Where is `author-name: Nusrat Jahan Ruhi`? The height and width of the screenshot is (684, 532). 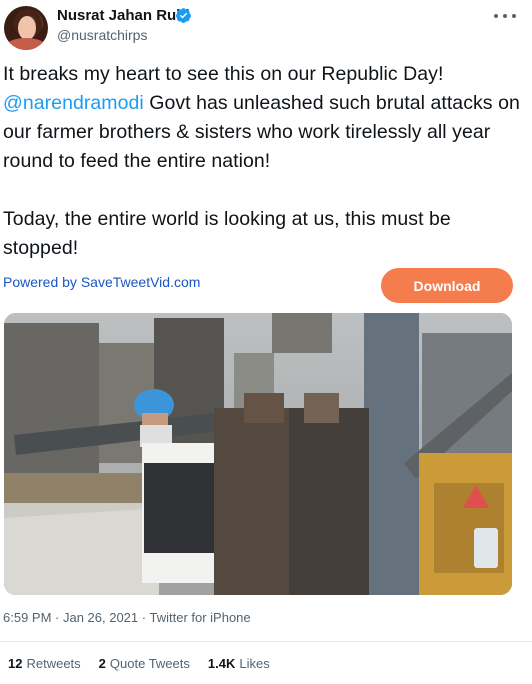 author-name: Nusrat Jahan Ruhi is located at coordinates (123, 15).